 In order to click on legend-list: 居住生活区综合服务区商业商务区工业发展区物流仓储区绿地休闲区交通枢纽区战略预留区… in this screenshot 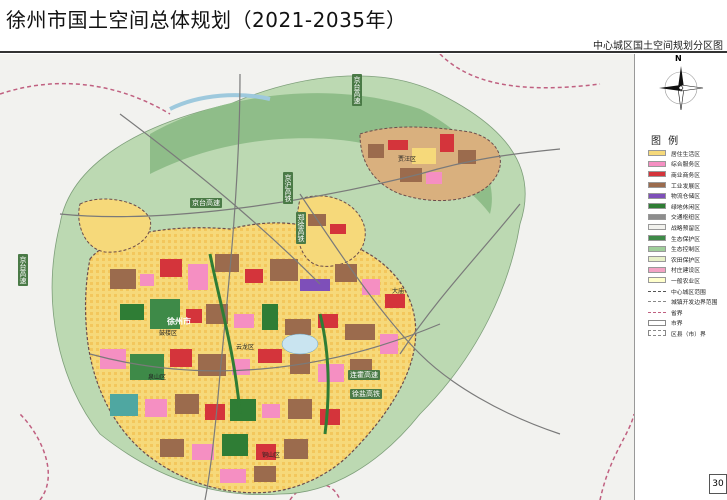, I will do `click(682, 243)`.